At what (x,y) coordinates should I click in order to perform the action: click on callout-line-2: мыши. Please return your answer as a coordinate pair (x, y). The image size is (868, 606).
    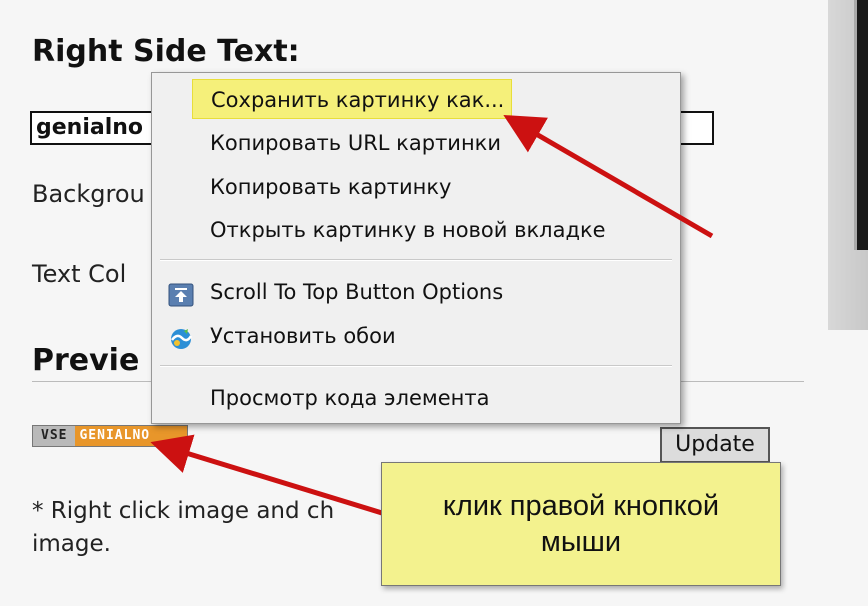
    Looking at the image, I should click on (581, 542).